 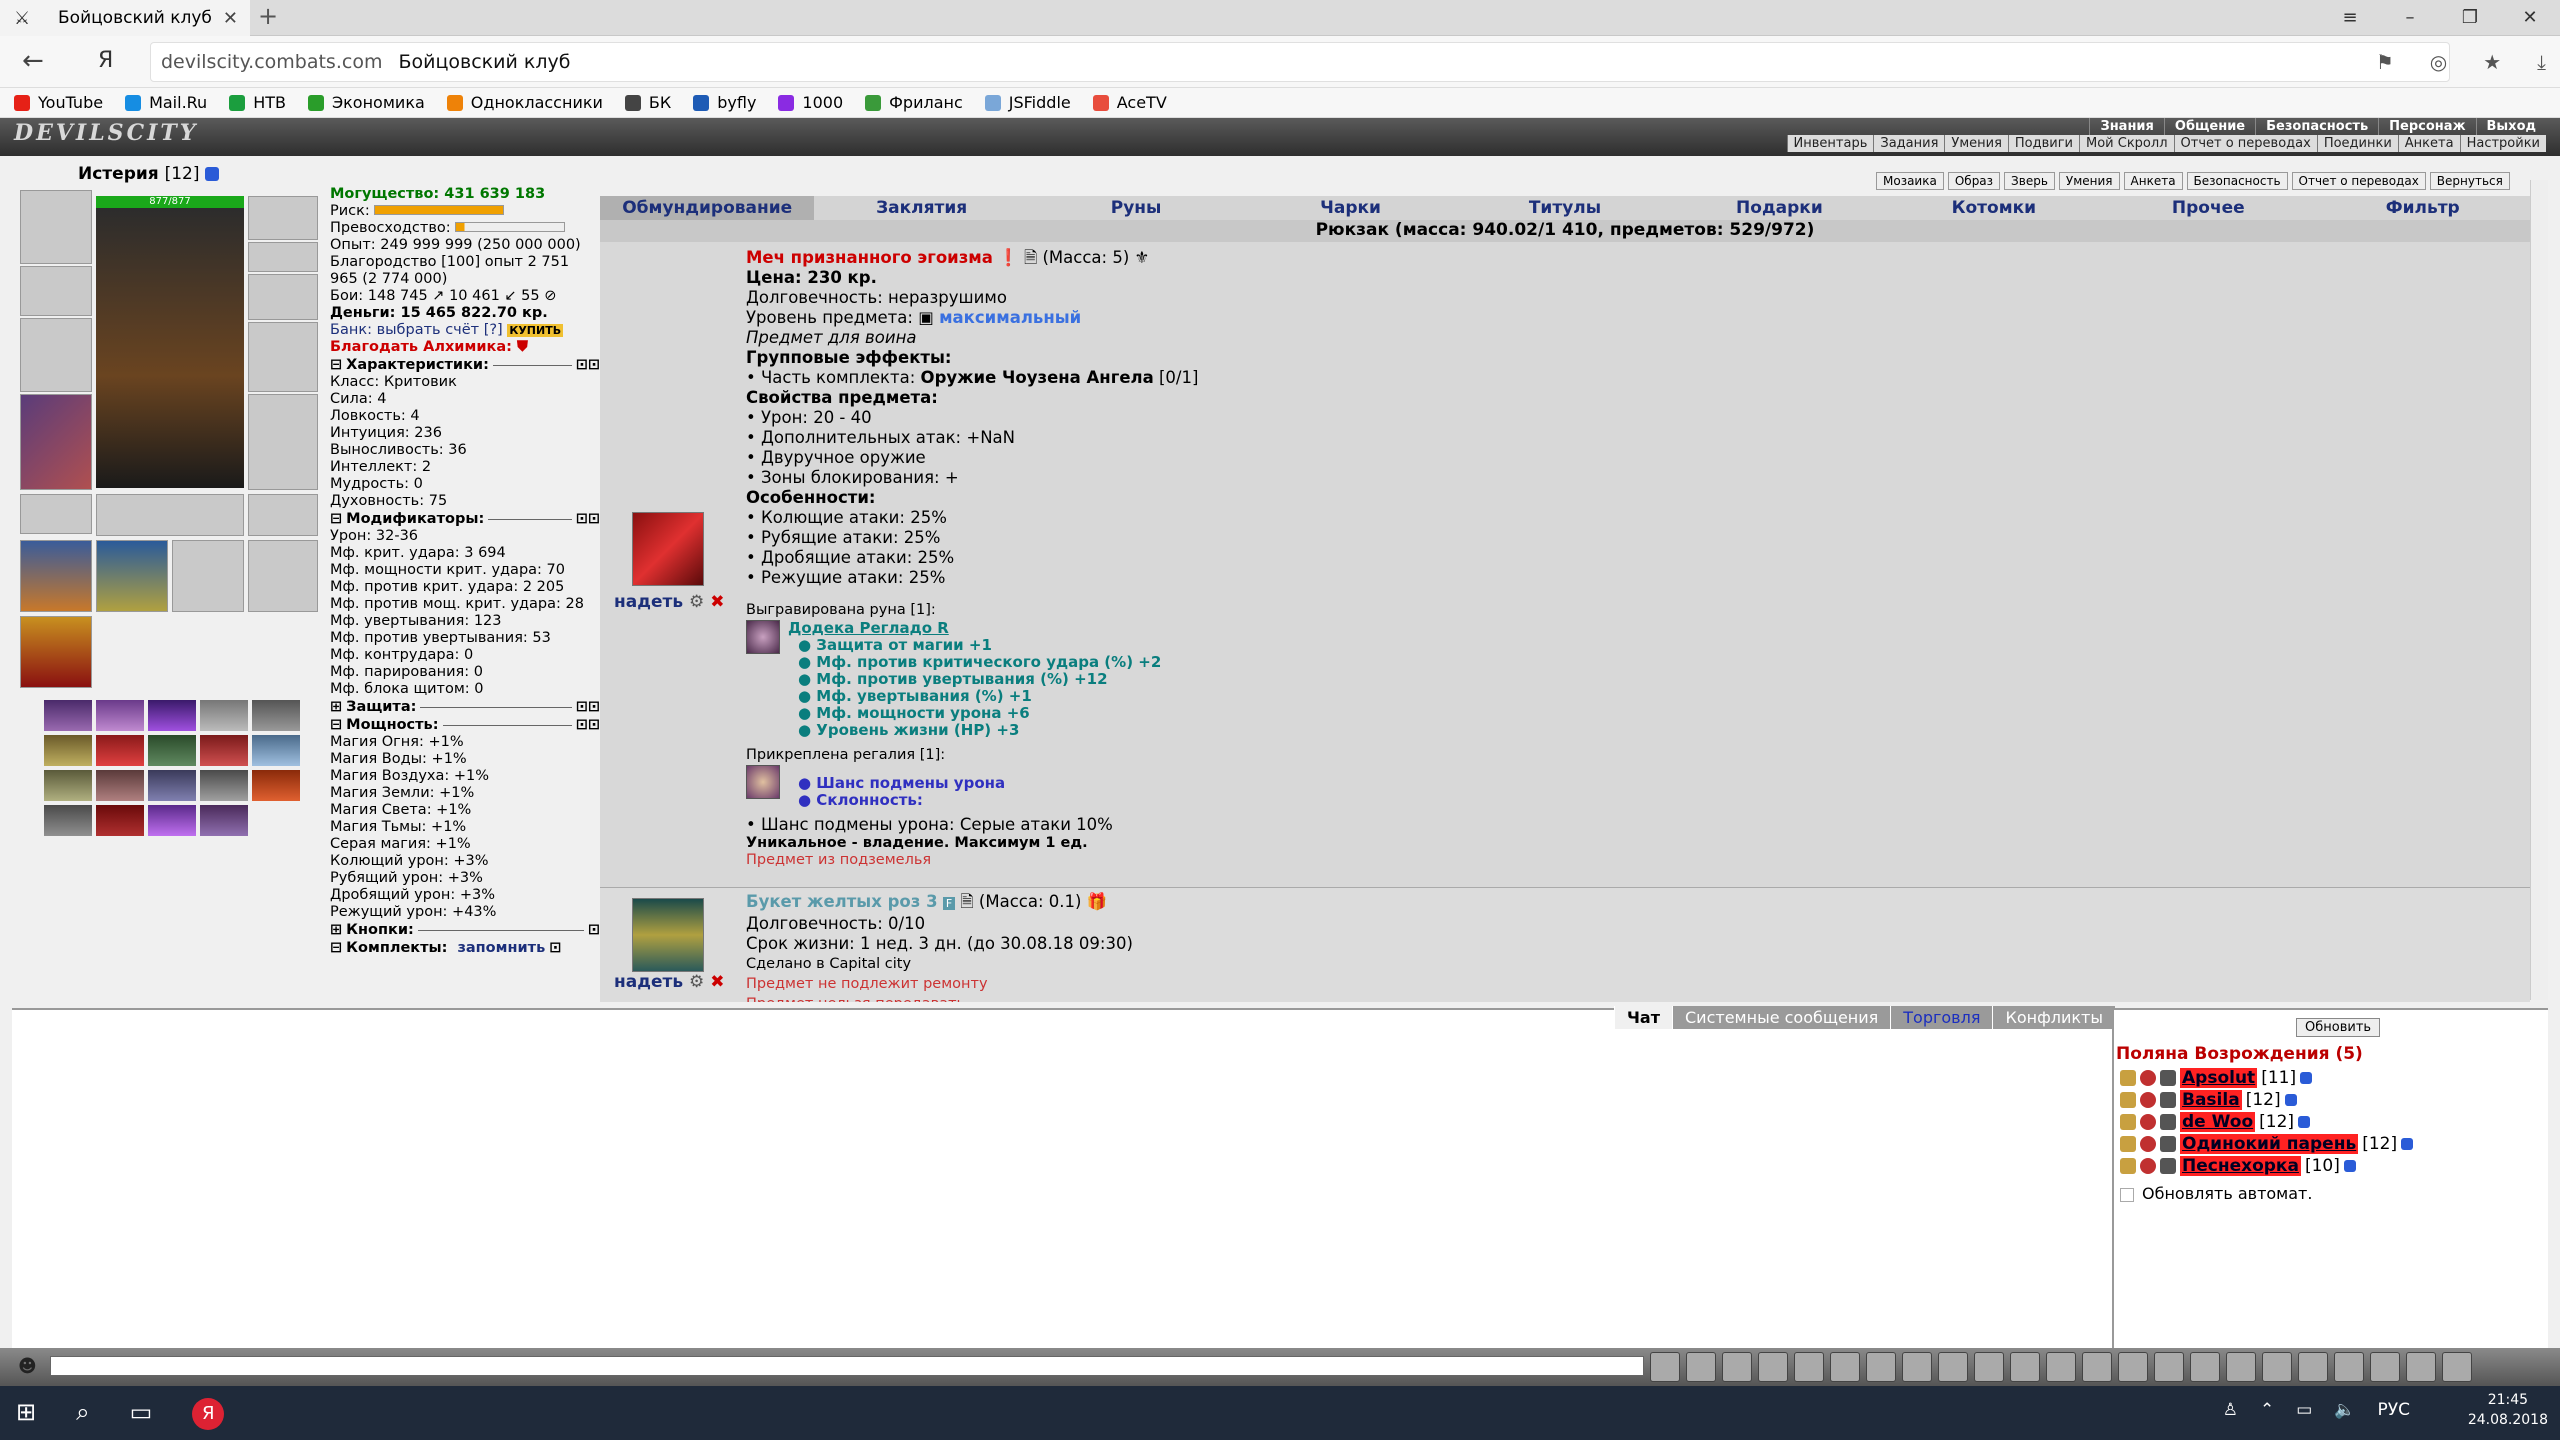 What do you see at coordinates (2061, 1367) in the screenshot?
I see `magic-icon` at bounding box center [2061, 1367].